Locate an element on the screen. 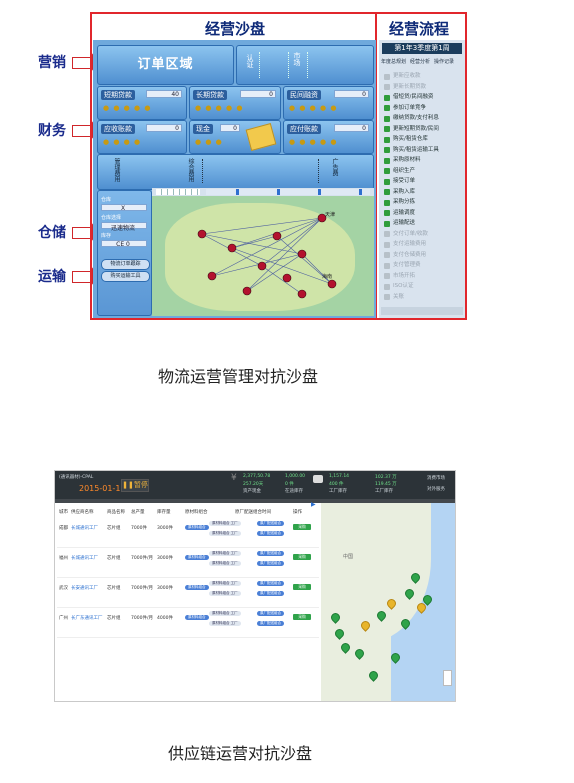  map-toolbar is located at coordinates (263, 192).